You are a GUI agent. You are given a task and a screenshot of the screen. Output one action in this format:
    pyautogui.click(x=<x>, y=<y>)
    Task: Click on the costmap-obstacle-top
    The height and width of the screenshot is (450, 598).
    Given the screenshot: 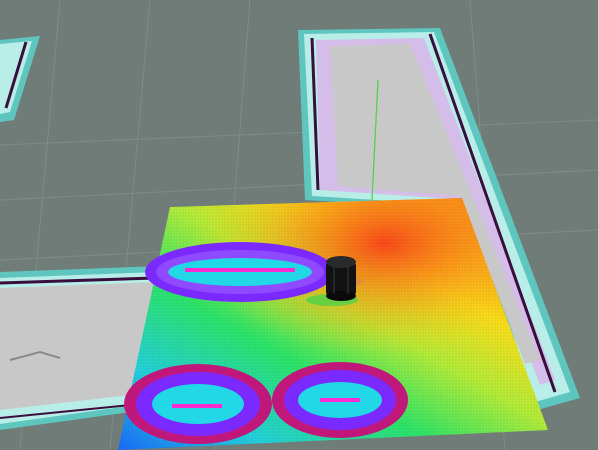 What is the action you would take?
    pyautogui.click(x=240, y=272)
    